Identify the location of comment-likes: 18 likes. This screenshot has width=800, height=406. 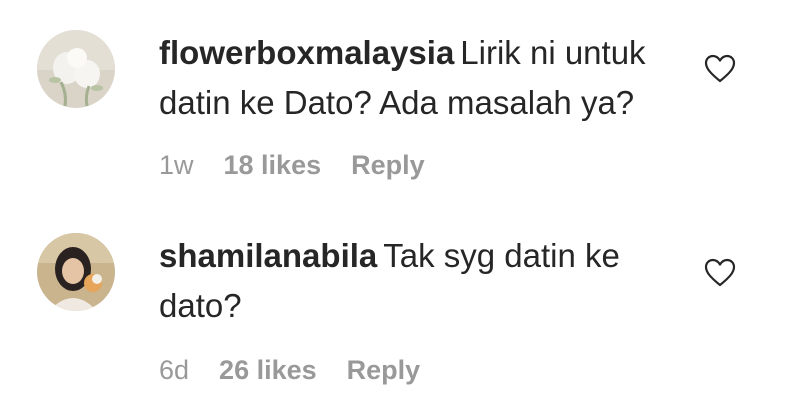
(273, 165).